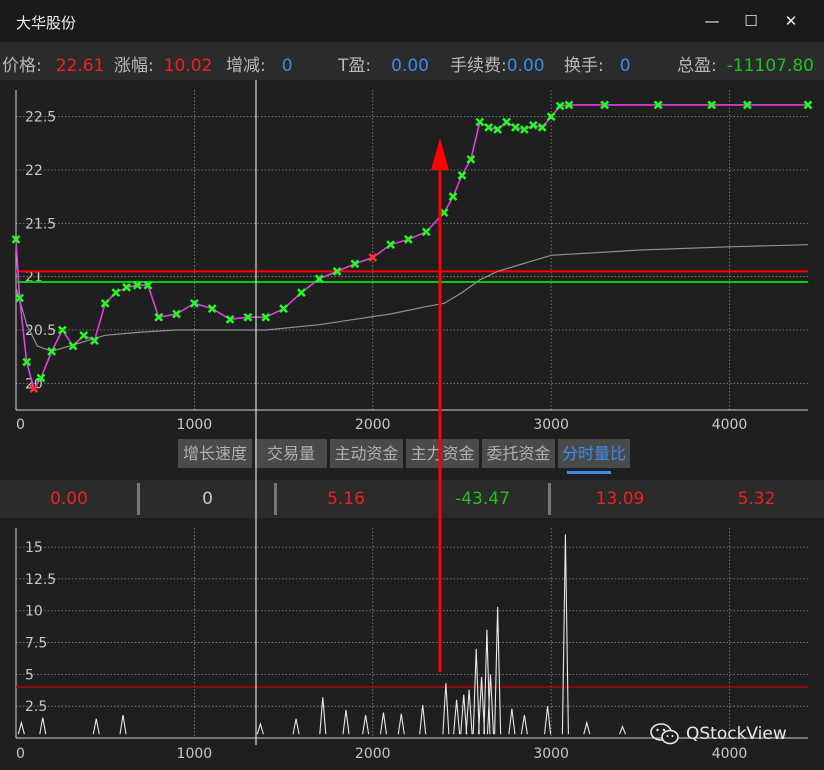 This screenshot has width=824, height=770. I want to click on tab-active-funds: 主动资金, so click(366, 453).